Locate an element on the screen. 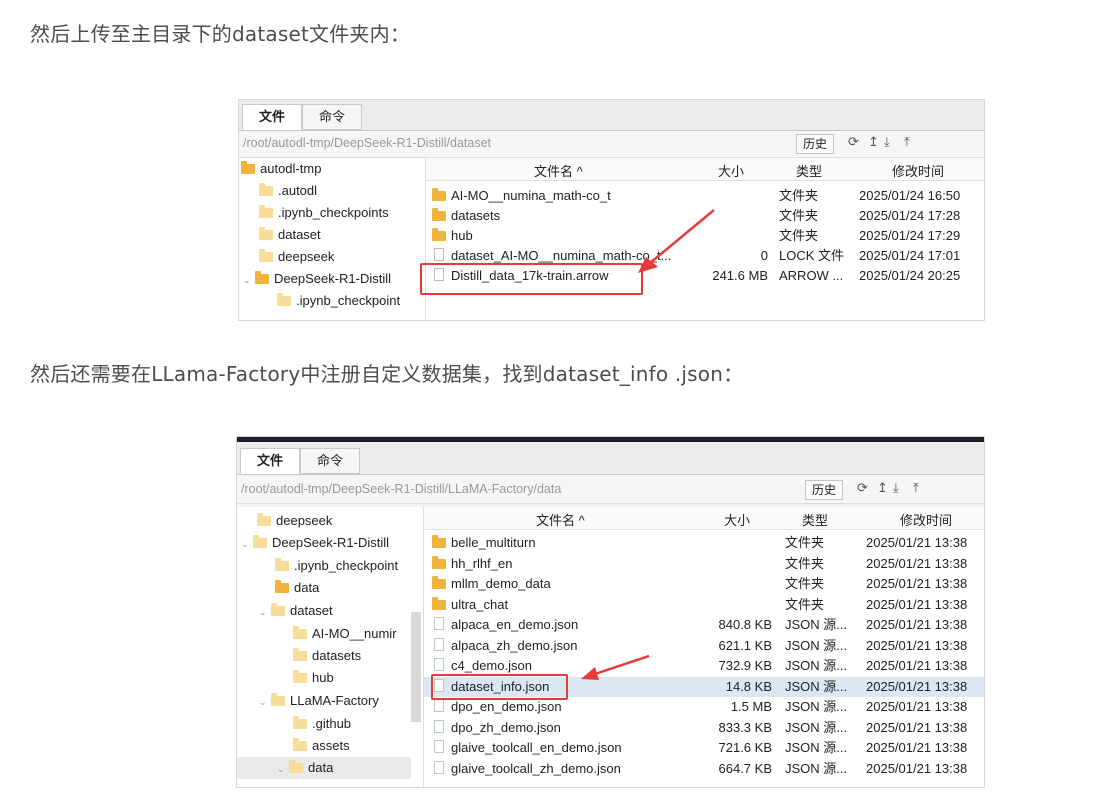  instruction-paragraph-1: 然后上传至主目录下的dataset文件夹内： is located at coordinates (220, 34).